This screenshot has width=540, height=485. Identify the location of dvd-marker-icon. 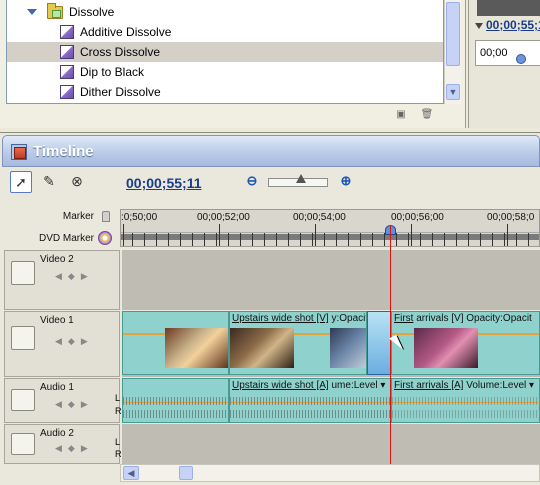
(105, 238).